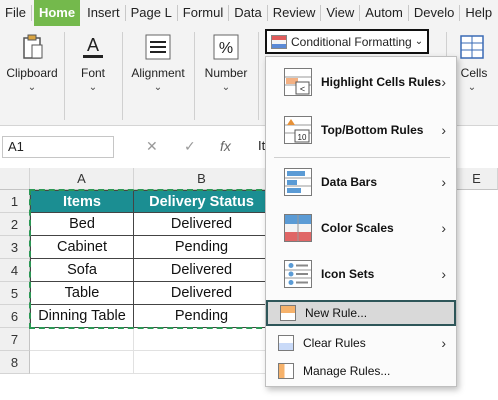 Image resolution: width=498 pixels, height=400 pixels. Describe the element at coordinates (82, 247) in the screenshot. I see `table-cell: Cabinet` at that location.